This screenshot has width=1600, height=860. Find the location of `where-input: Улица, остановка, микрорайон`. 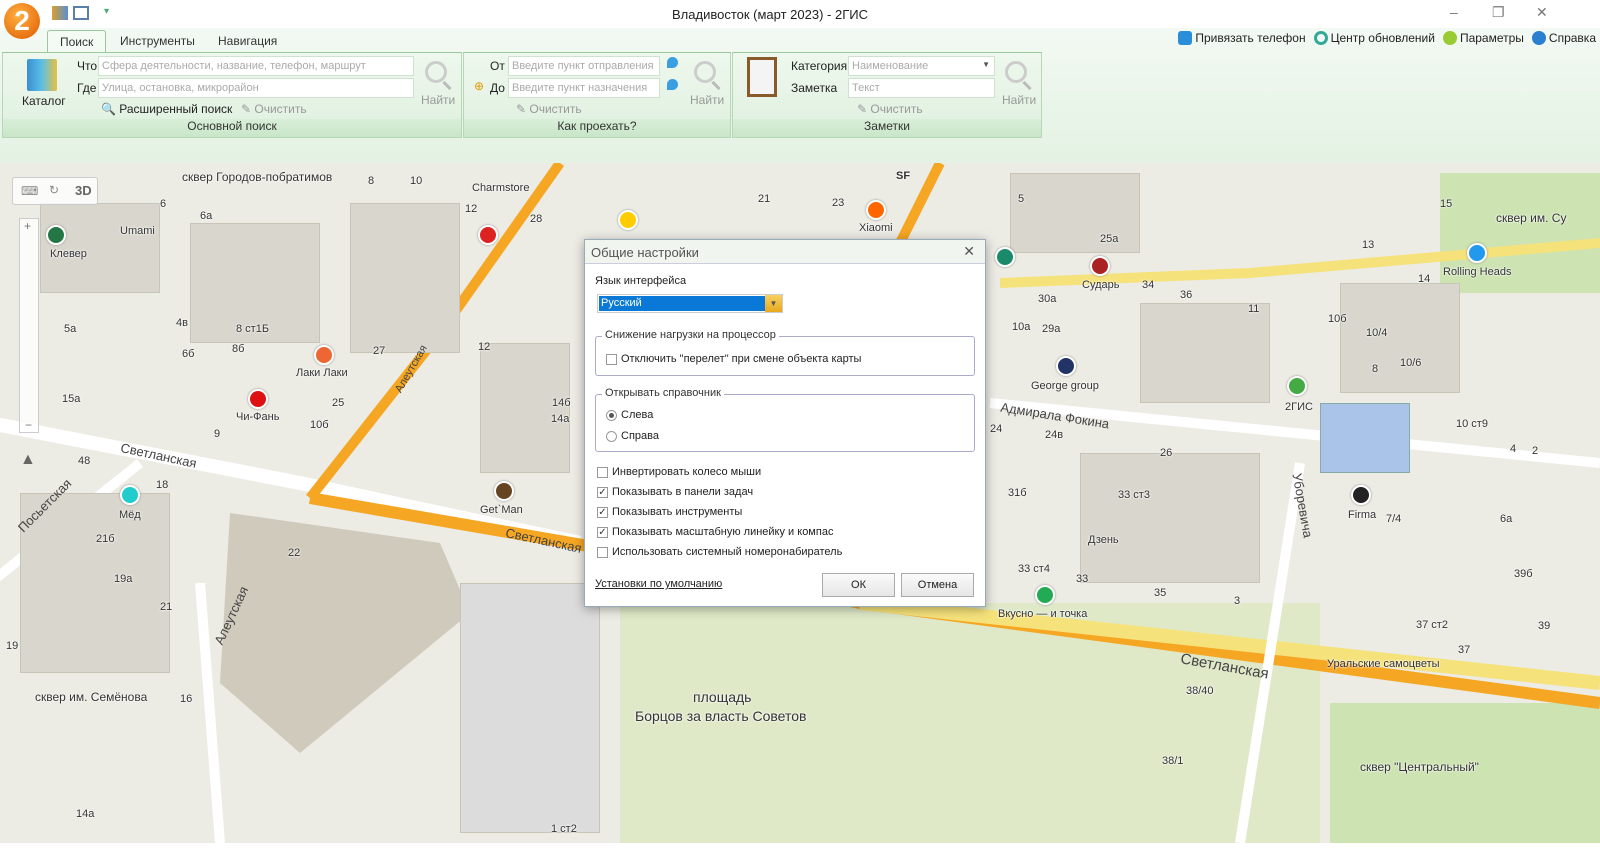

where-input: Улица, остановка, микрорайон is located at coordinates (256, 88).